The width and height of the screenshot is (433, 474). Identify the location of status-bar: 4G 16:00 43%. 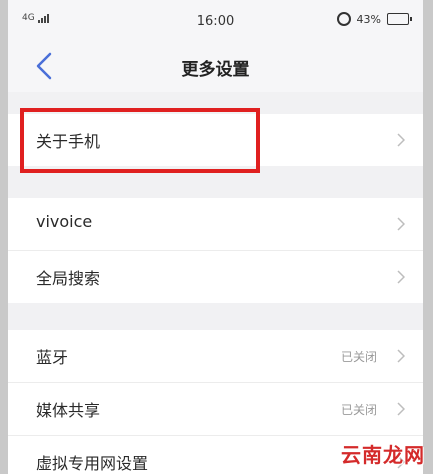
(215, 20).